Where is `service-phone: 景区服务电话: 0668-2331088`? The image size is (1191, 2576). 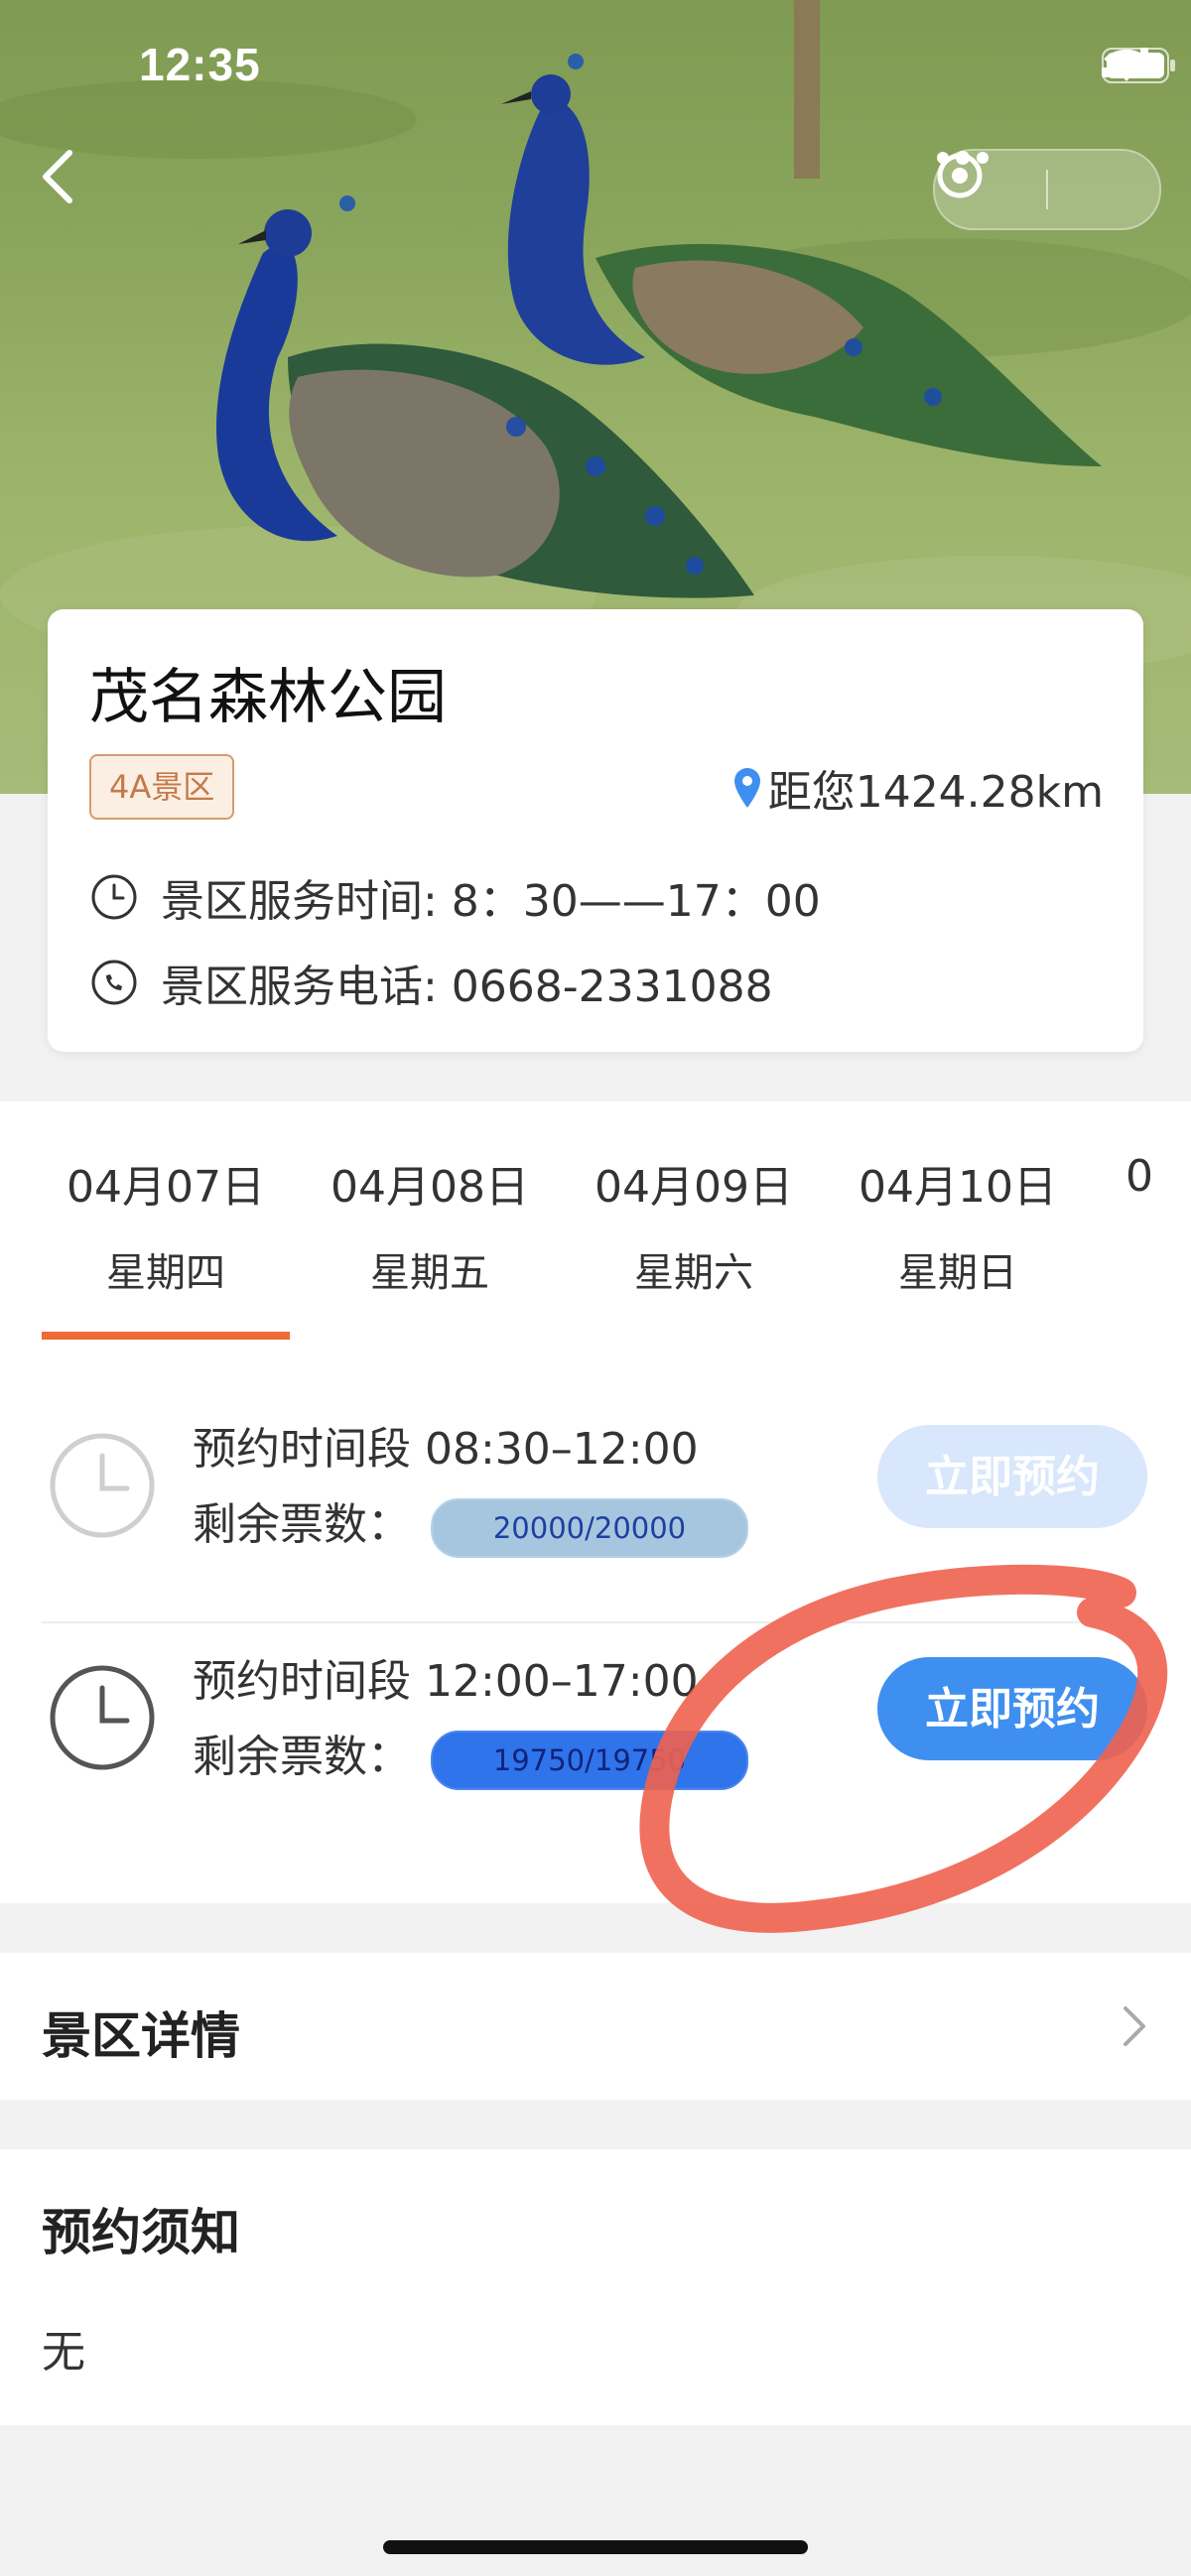
service-phone: 景区服务电话: 0668-2331088 is located at coordinates (467, 987).